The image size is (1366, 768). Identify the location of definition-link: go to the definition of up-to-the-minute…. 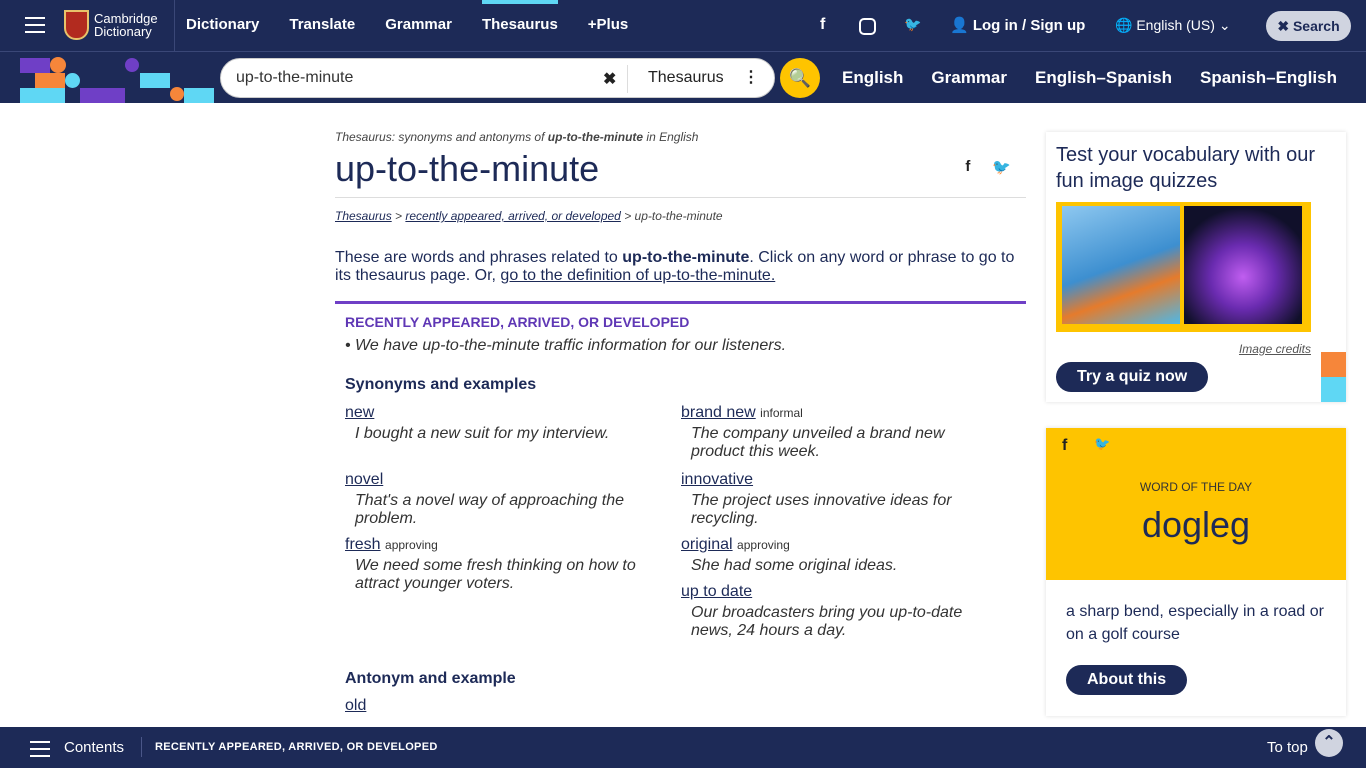
(637, 275).